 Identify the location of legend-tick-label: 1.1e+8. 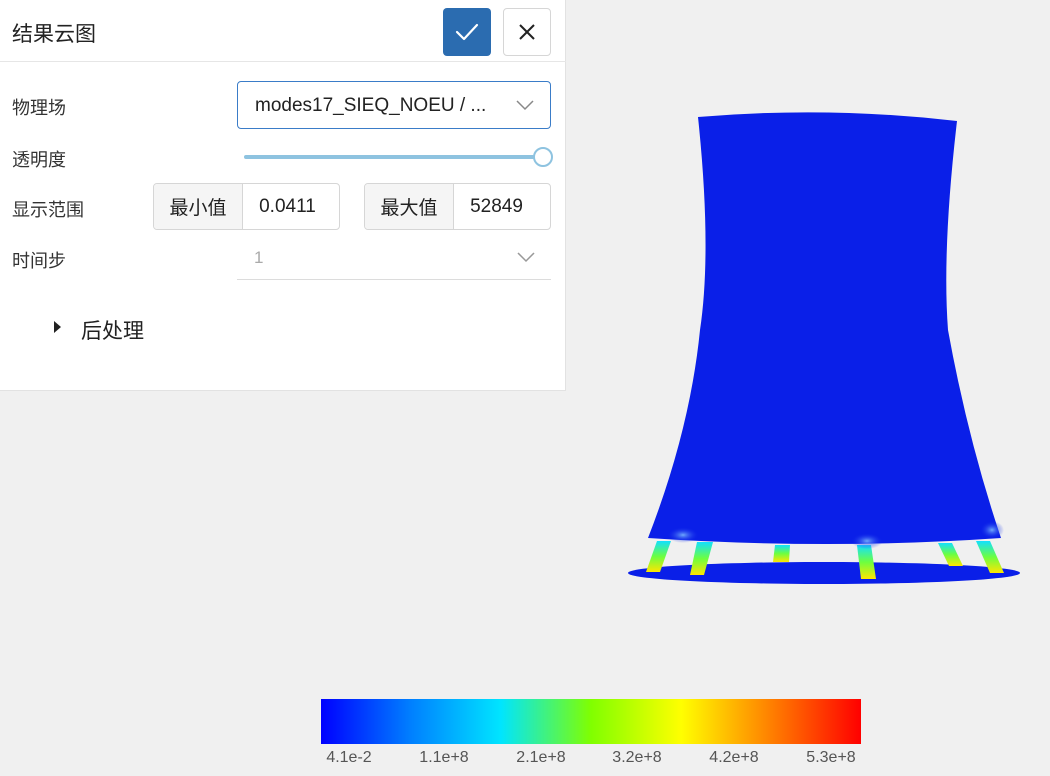
(444, 757).